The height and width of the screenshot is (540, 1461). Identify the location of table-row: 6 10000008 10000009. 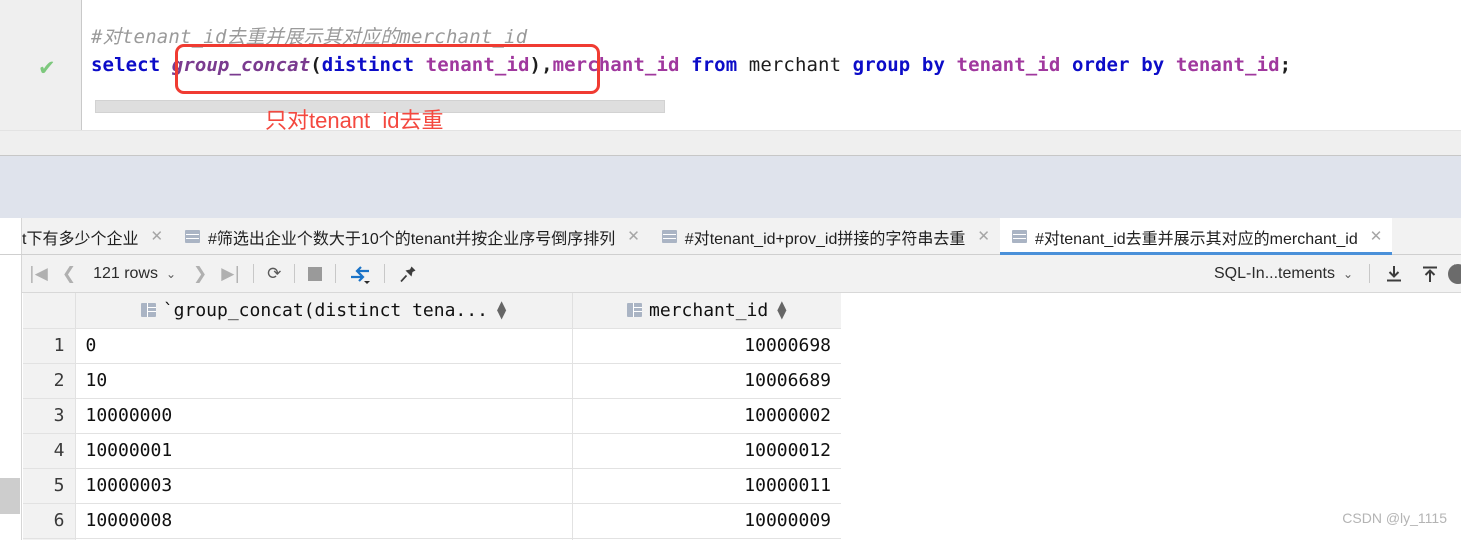
(432, 521).